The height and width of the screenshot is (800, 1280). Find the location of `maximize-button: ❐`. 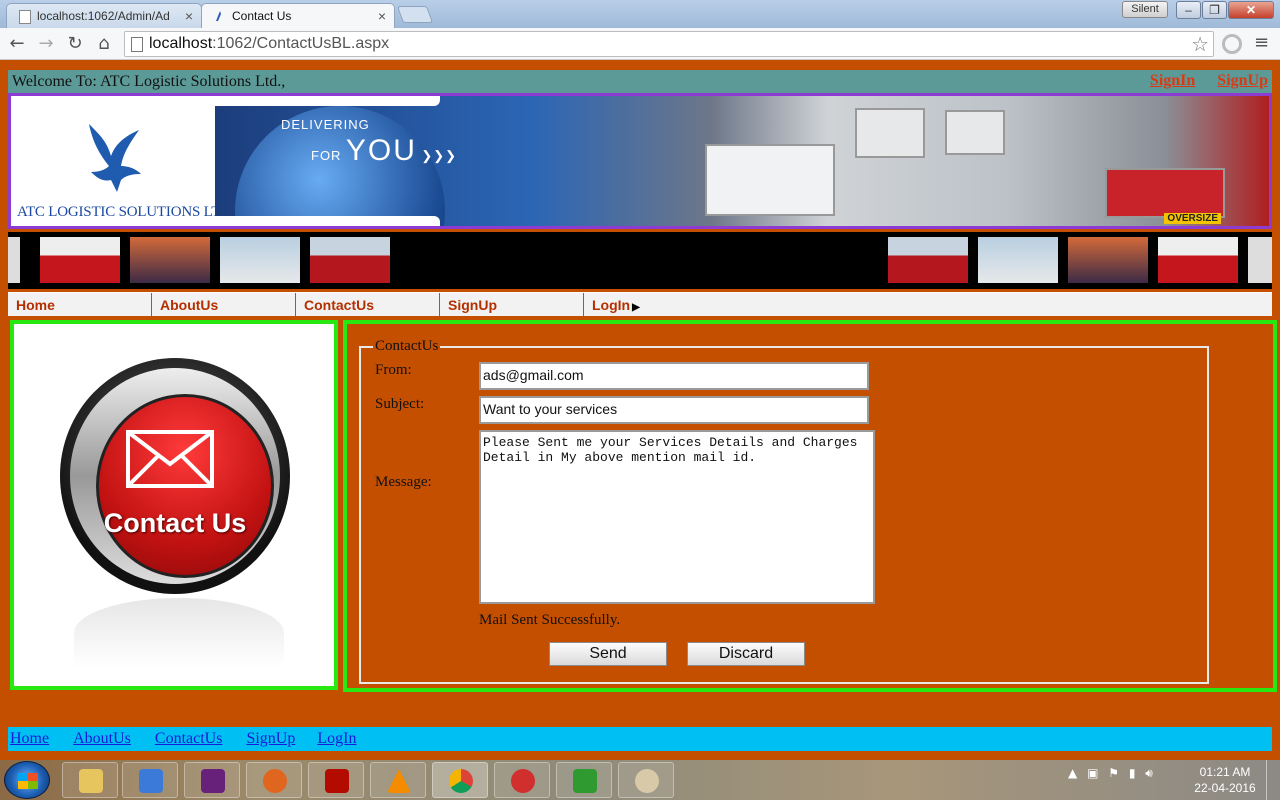

maximize-button: ❐ is located at coordinates (1214, 10).